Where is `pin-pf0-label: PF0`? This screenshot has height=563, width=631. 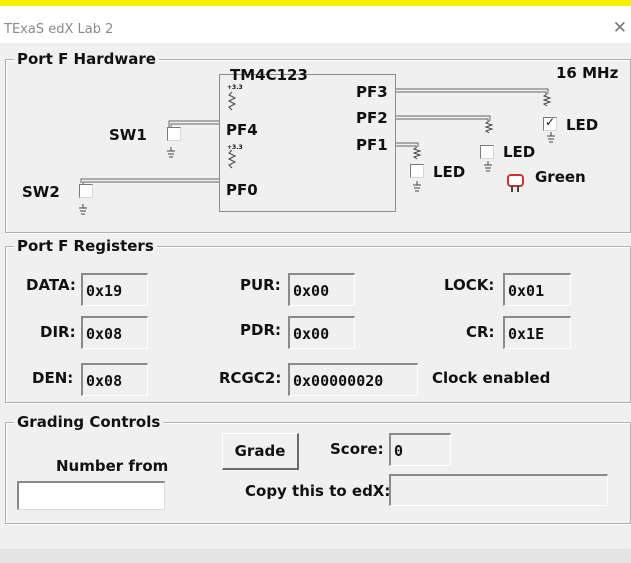 pin-pf0-label: PF0 is located at coordinates (242, 190).